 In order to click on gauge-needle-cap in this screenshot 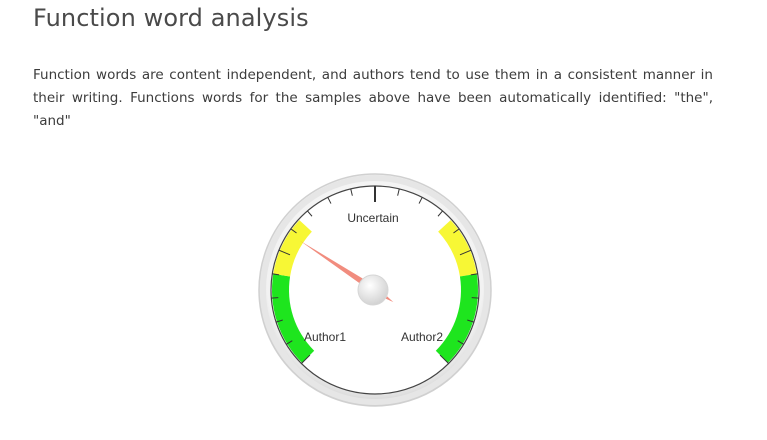, I will do `click(373, 290)`.